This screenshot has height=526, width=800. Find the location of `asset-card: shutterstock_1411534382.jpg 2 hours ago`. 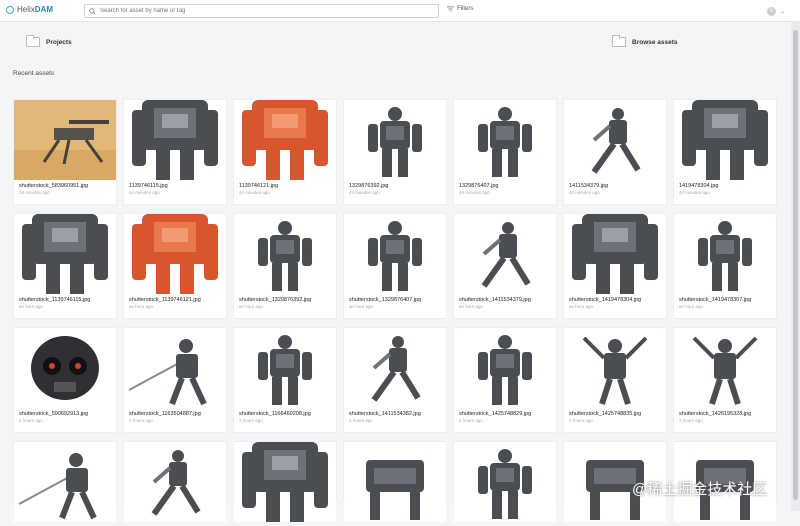

asset-card: shutterstock_1411534382.jpg 2 hours ago is located at coordinates (395, 380).